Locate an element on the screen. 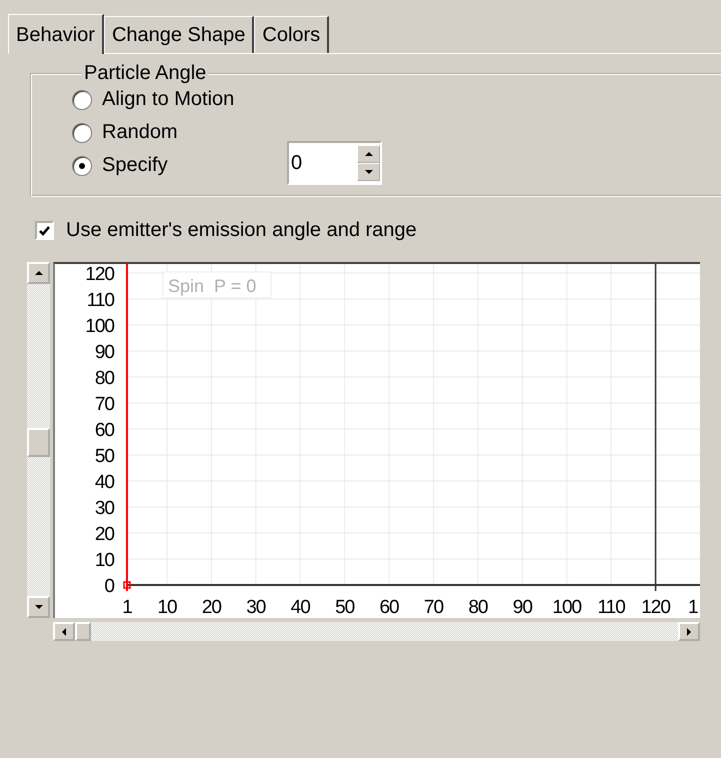  y-tick-label: 60 is located at coordinates (104, 430).